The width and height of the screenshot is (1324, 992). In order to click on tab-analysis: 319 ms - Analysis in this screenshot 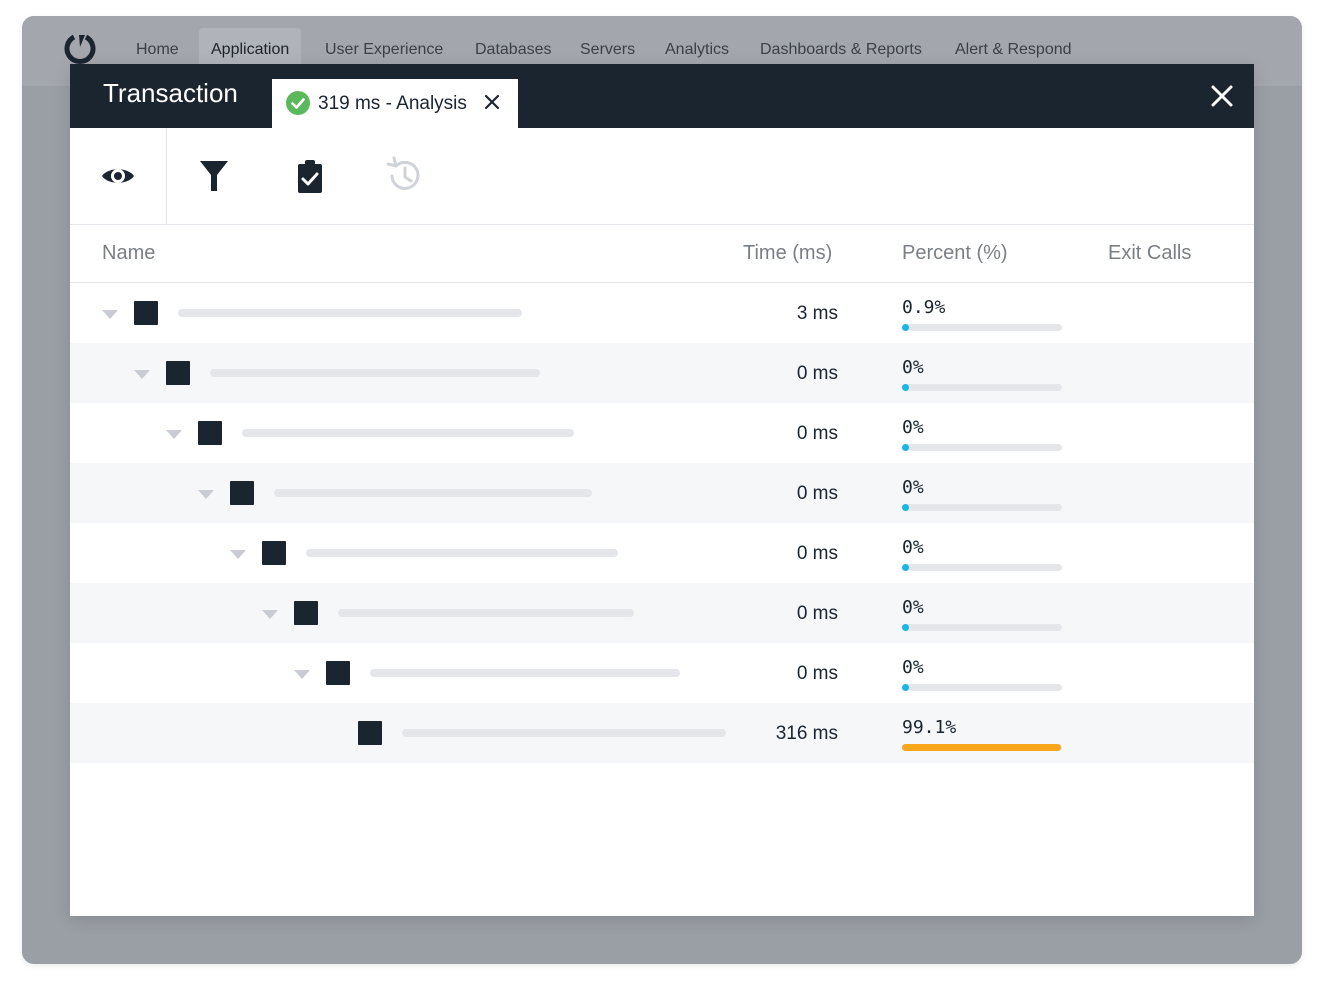, I will do `click(395, 103)`.